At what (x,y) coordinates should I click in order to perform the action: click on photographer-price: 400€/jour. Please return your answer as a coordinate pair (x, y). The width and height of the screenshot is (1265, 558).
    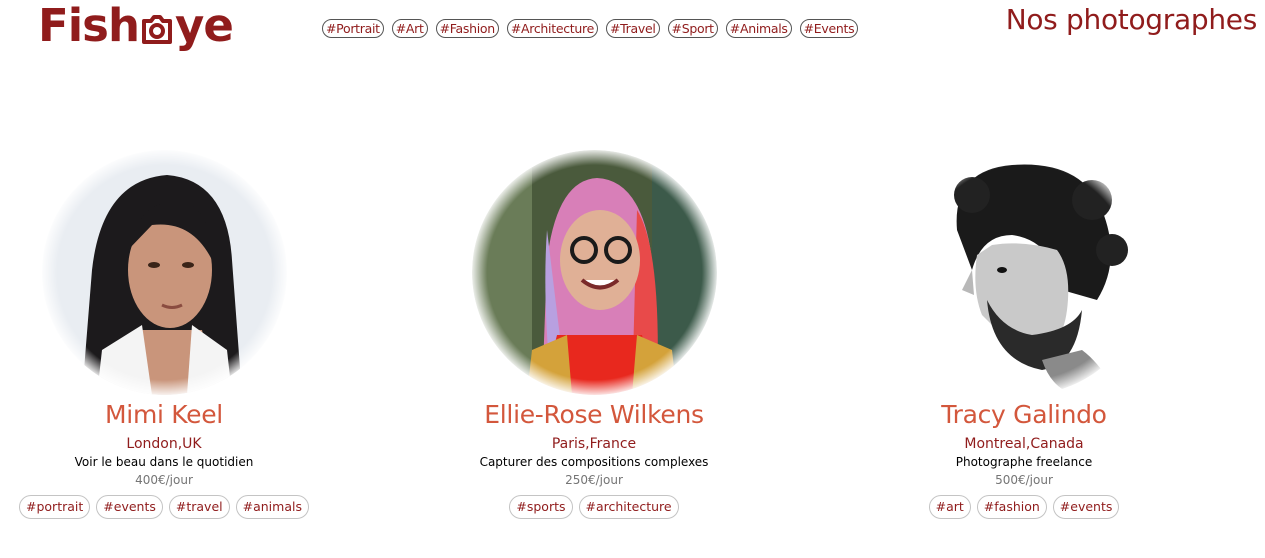
    Looking at the image, I should click on (164, 480).